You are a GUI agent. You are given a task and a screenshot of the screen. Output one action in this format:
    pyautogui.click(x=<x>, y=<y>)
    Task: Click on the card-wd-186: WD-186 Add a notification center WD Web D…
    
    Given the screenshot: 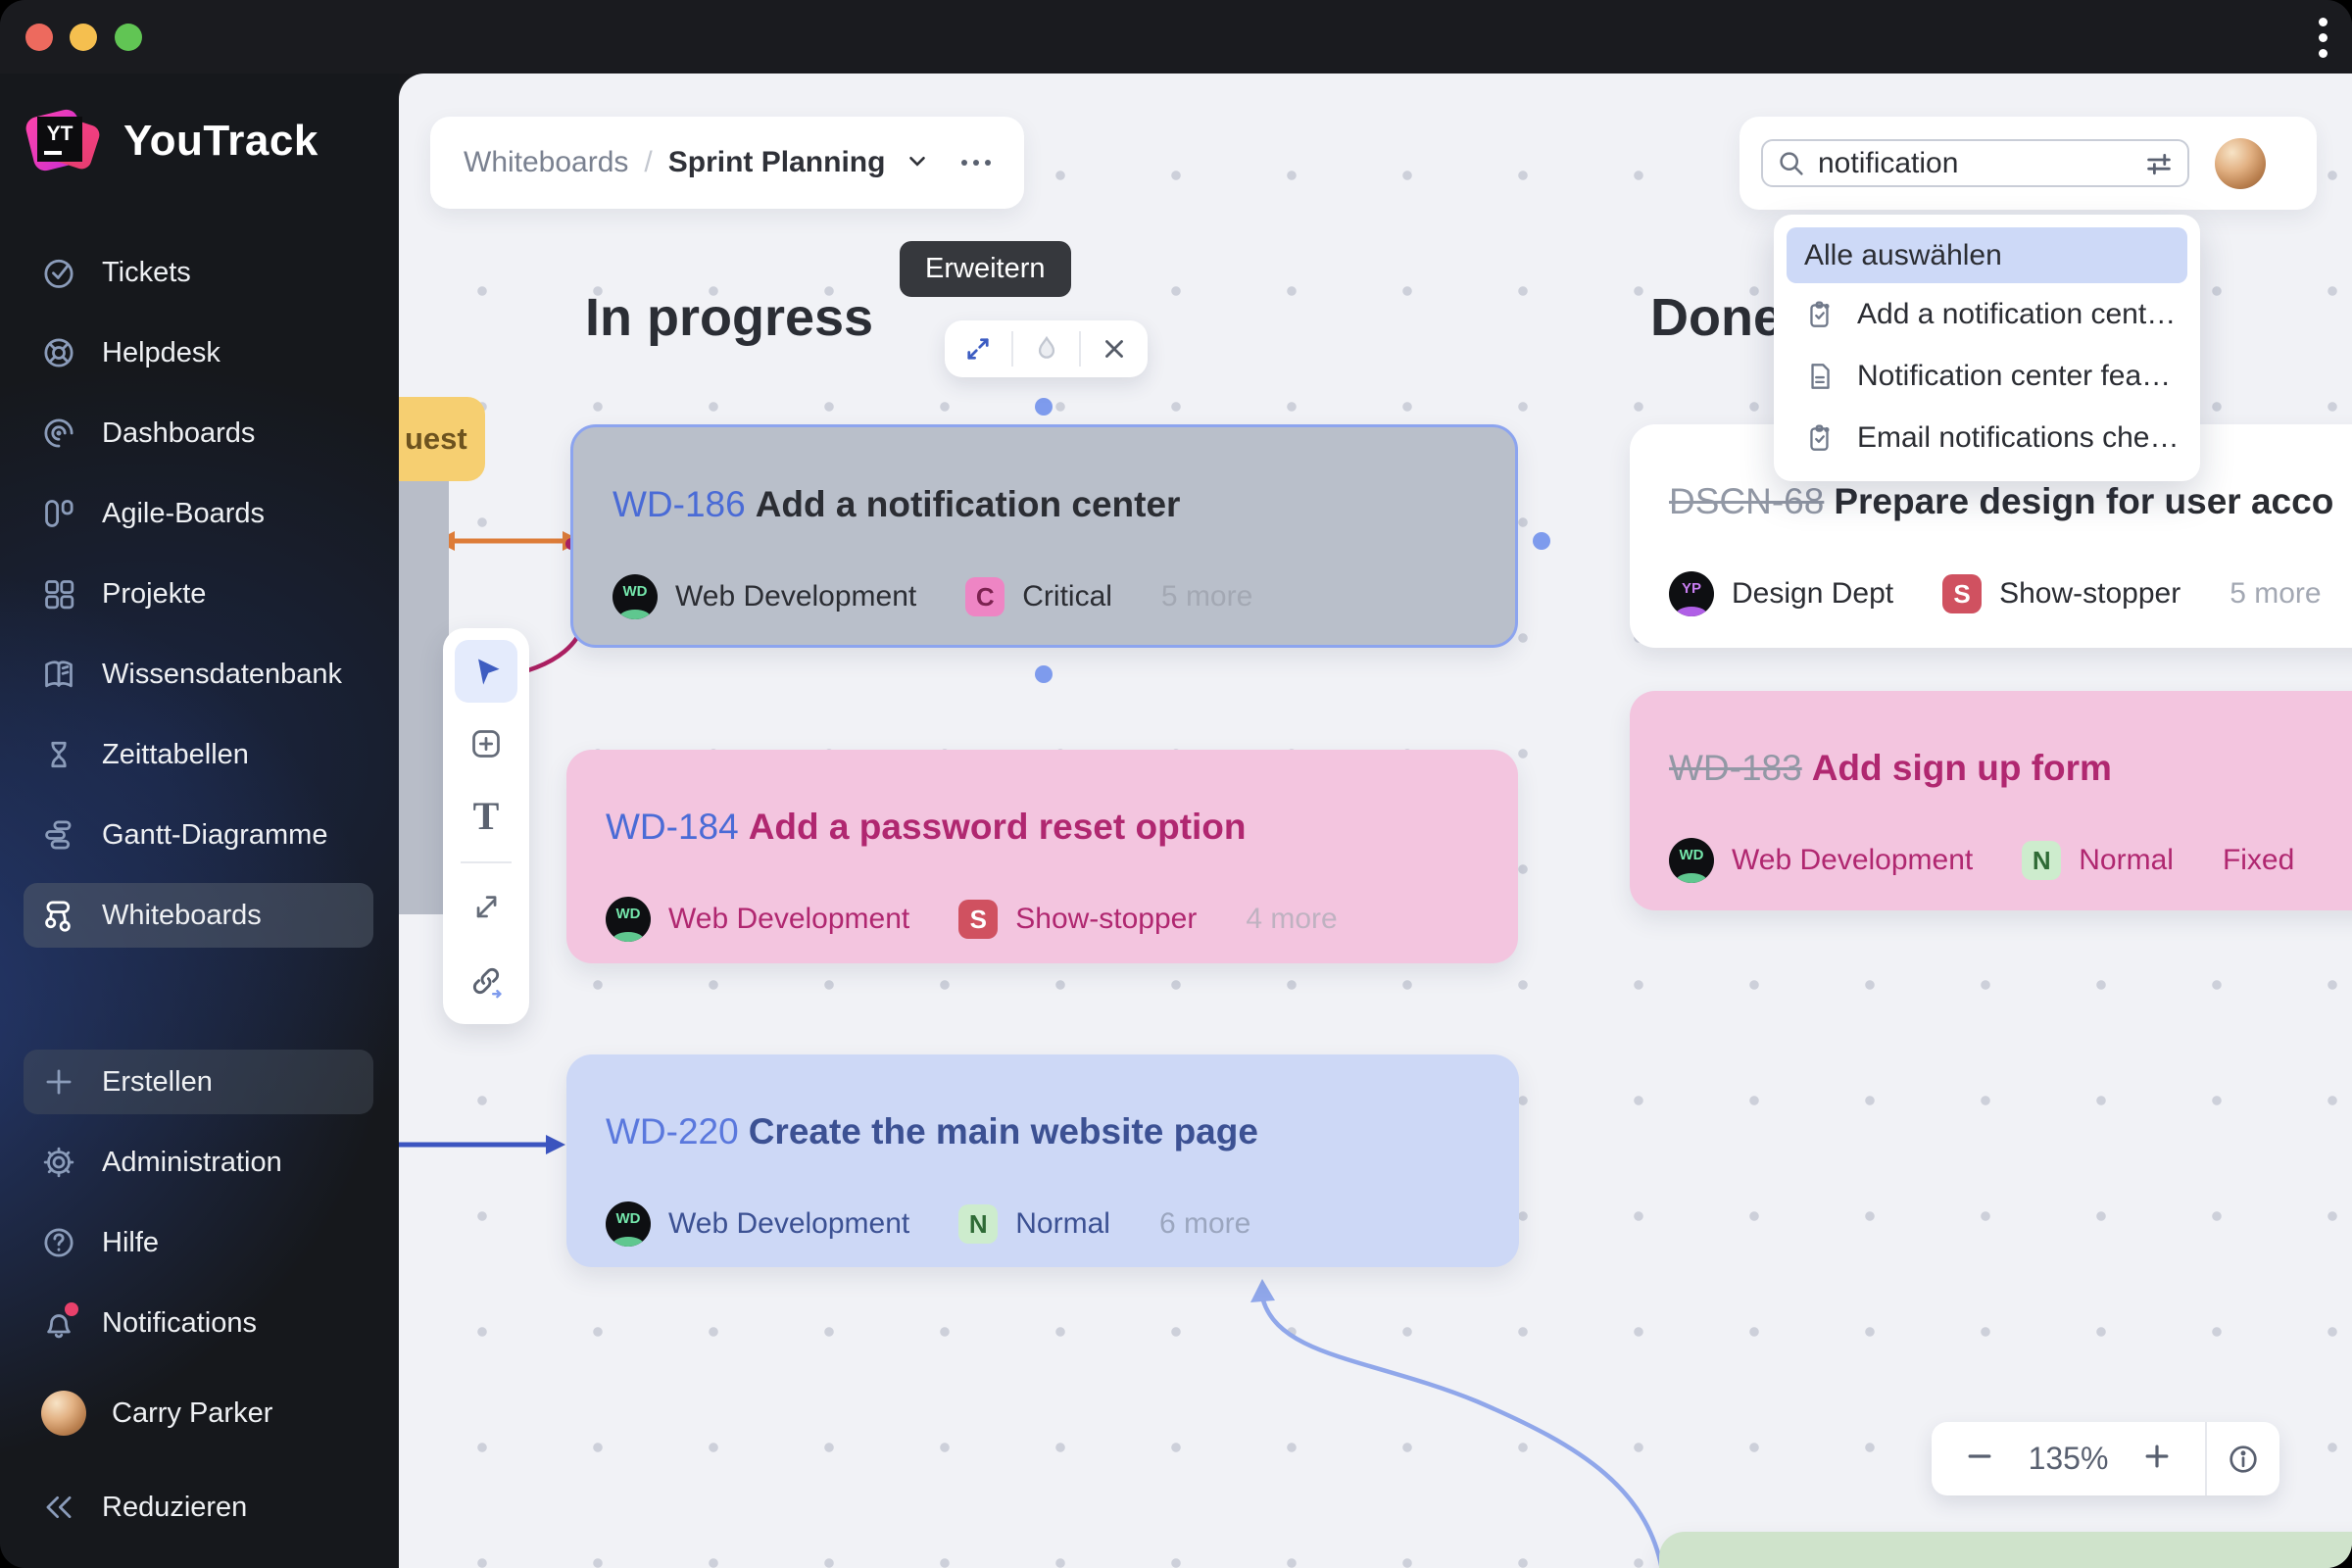 What is the action you would take?
    pyautogui.click(x=1044, y=536)
    